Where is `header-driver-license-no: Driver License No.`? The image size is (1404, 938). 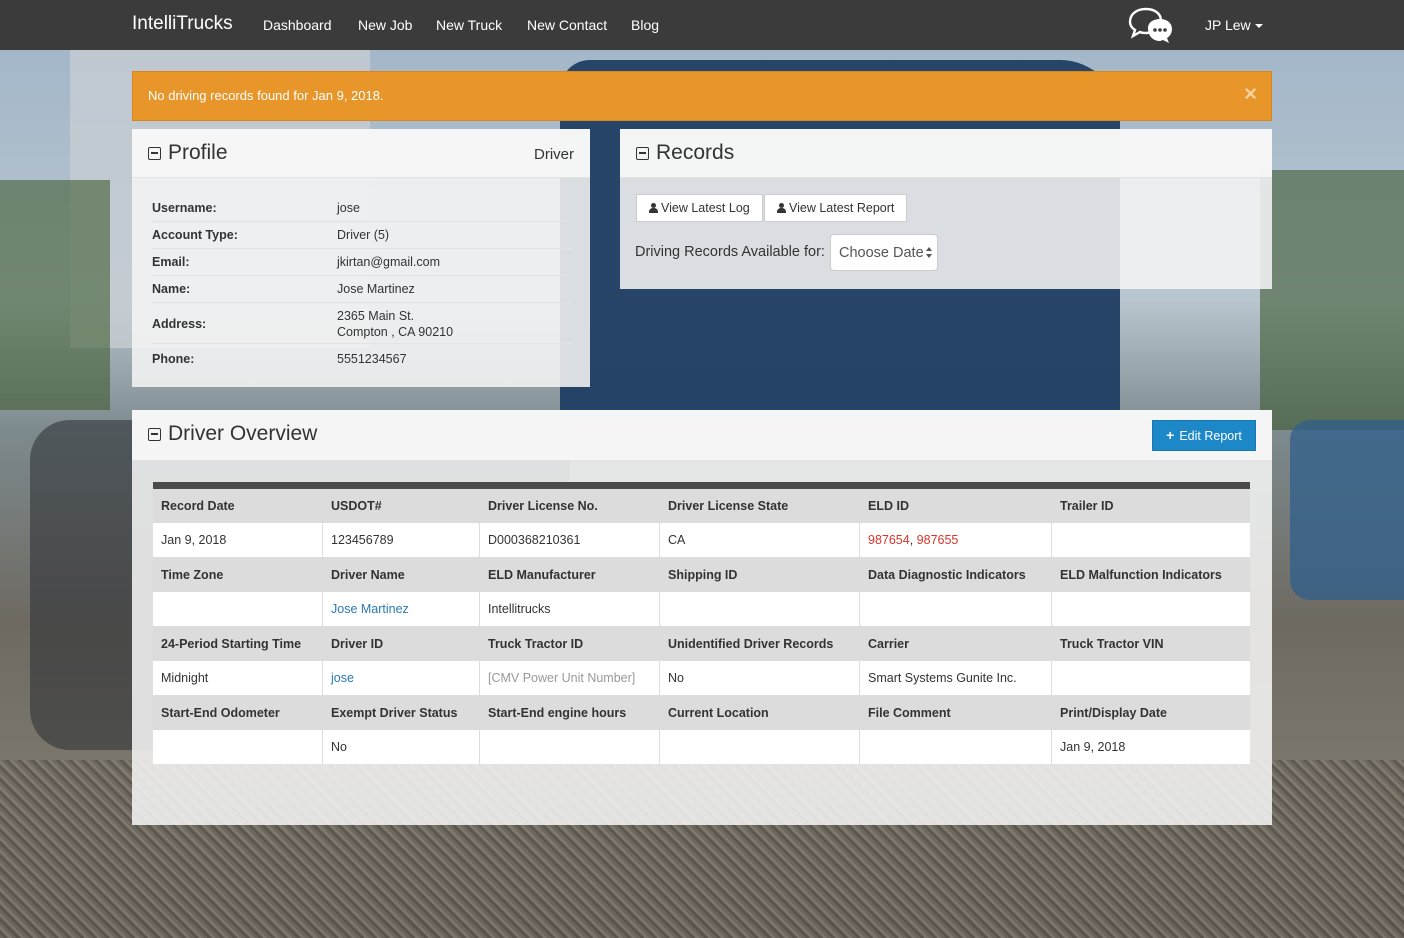
header-driver-license-no: Driver License No. is located at coordinates (543, 506).